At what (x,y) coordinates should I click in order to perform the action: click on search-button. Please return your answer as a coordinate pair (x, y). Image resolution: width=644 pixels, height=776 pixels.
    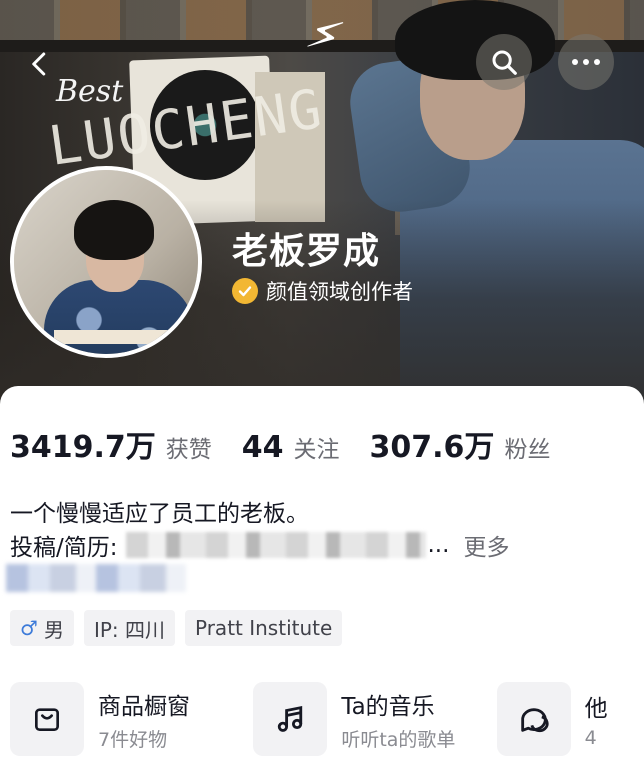
    Looking at the image, I should click on (504, 62).